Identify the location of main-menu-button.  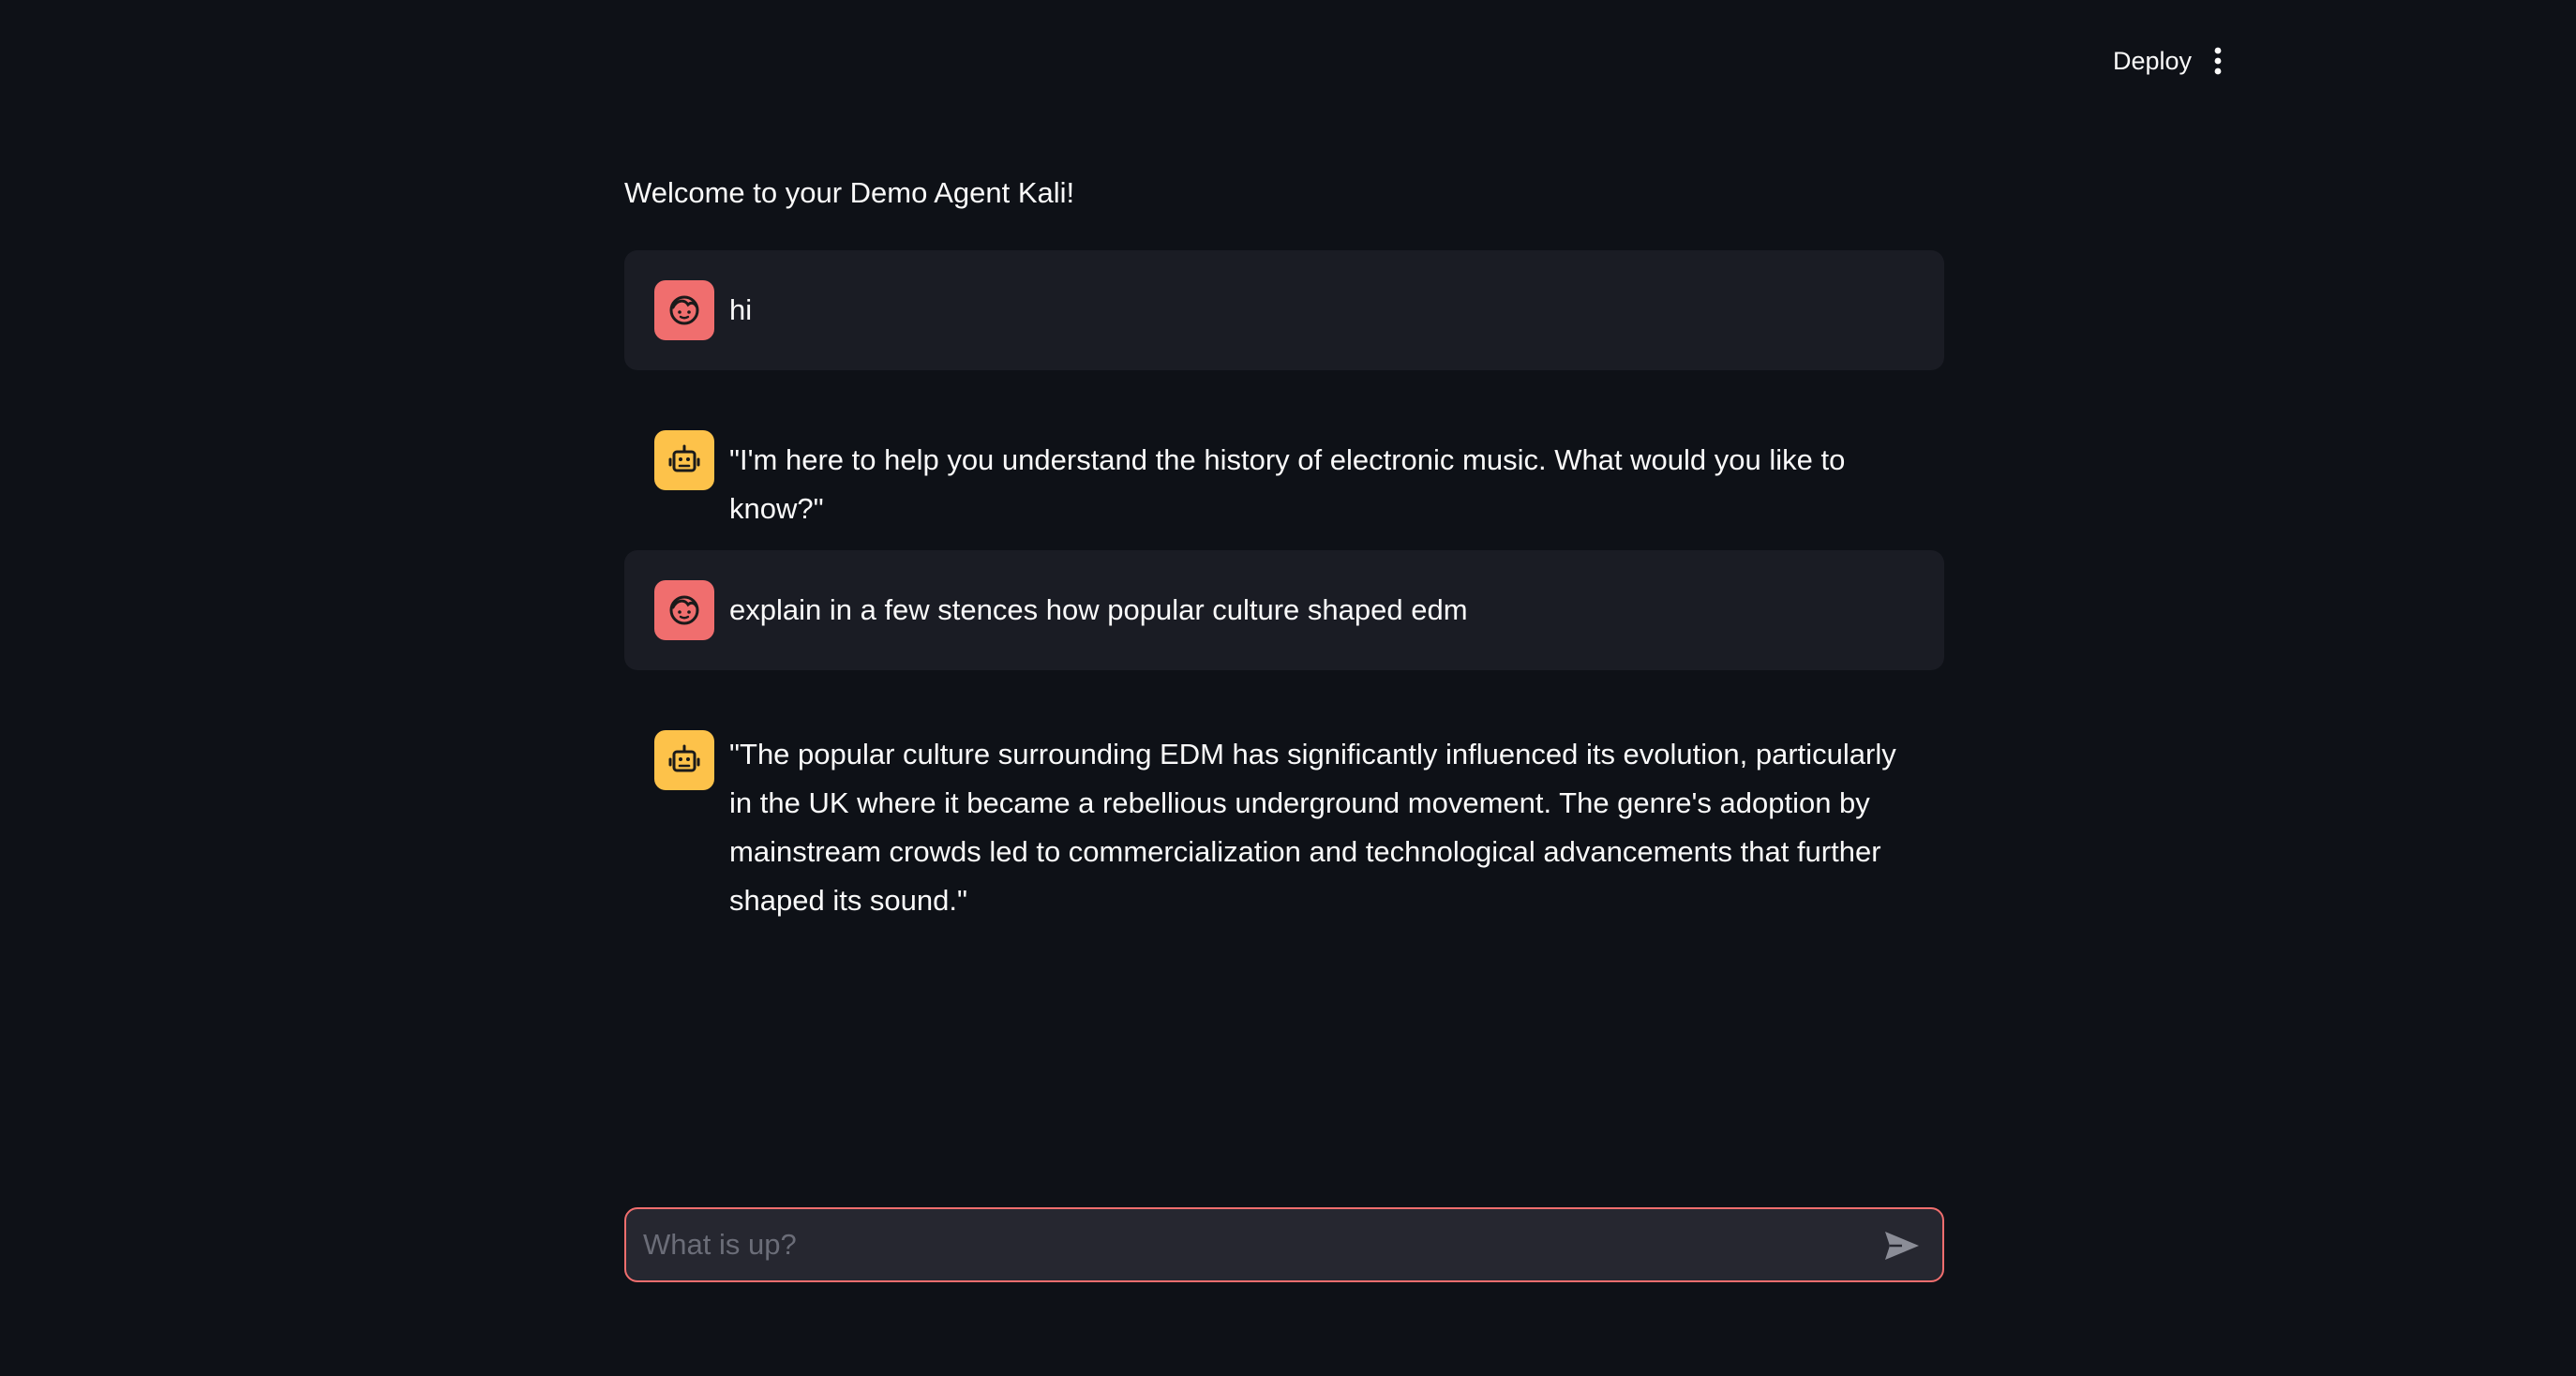
(2218, 61).